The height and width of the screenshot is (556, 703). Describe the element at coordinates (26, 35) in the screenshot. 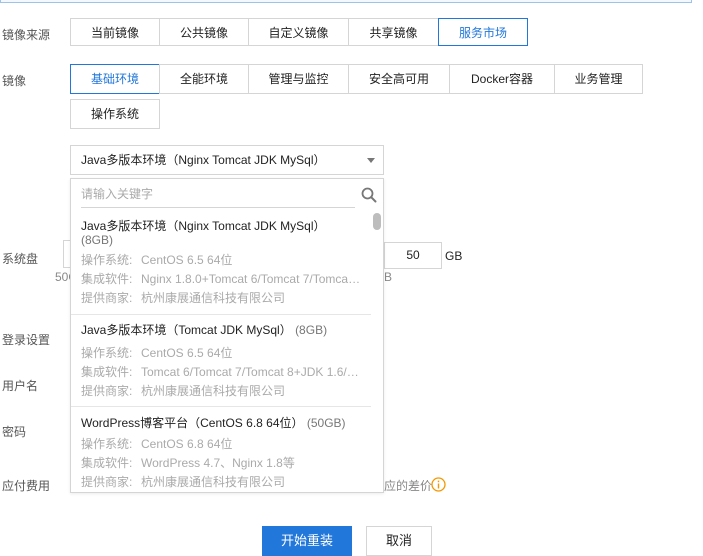

I see `image-source-label: 镜像来源` at that location.